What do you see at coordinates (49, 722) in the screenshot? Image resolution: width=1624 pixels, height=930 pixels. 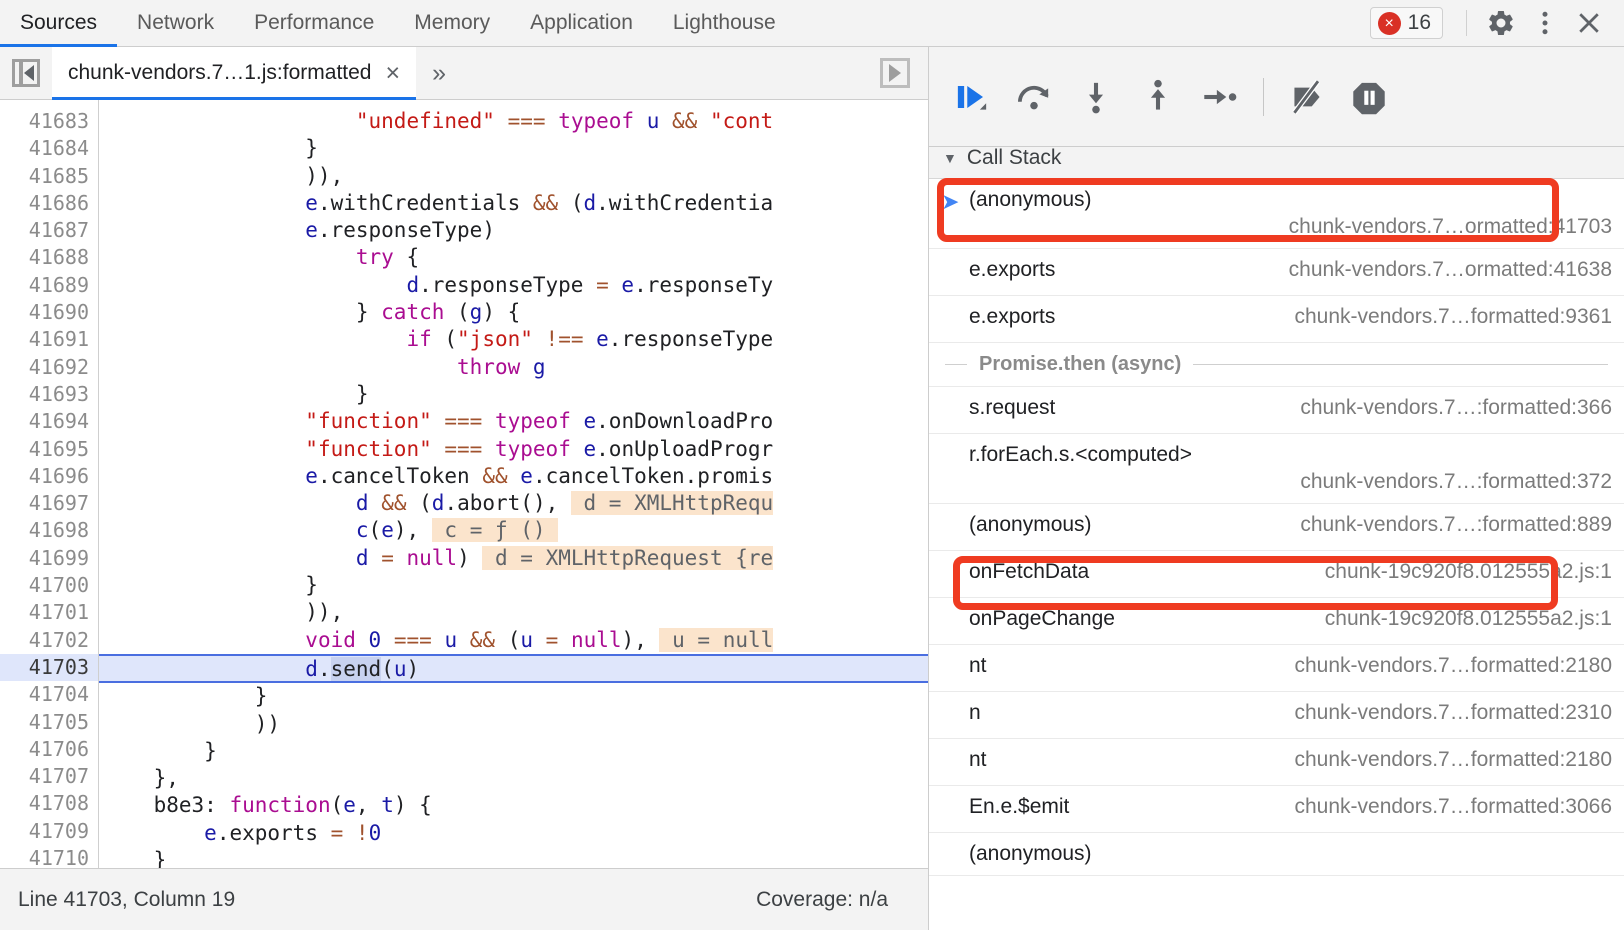 I see `line-number: 41705` at bounding box center [49, 722].